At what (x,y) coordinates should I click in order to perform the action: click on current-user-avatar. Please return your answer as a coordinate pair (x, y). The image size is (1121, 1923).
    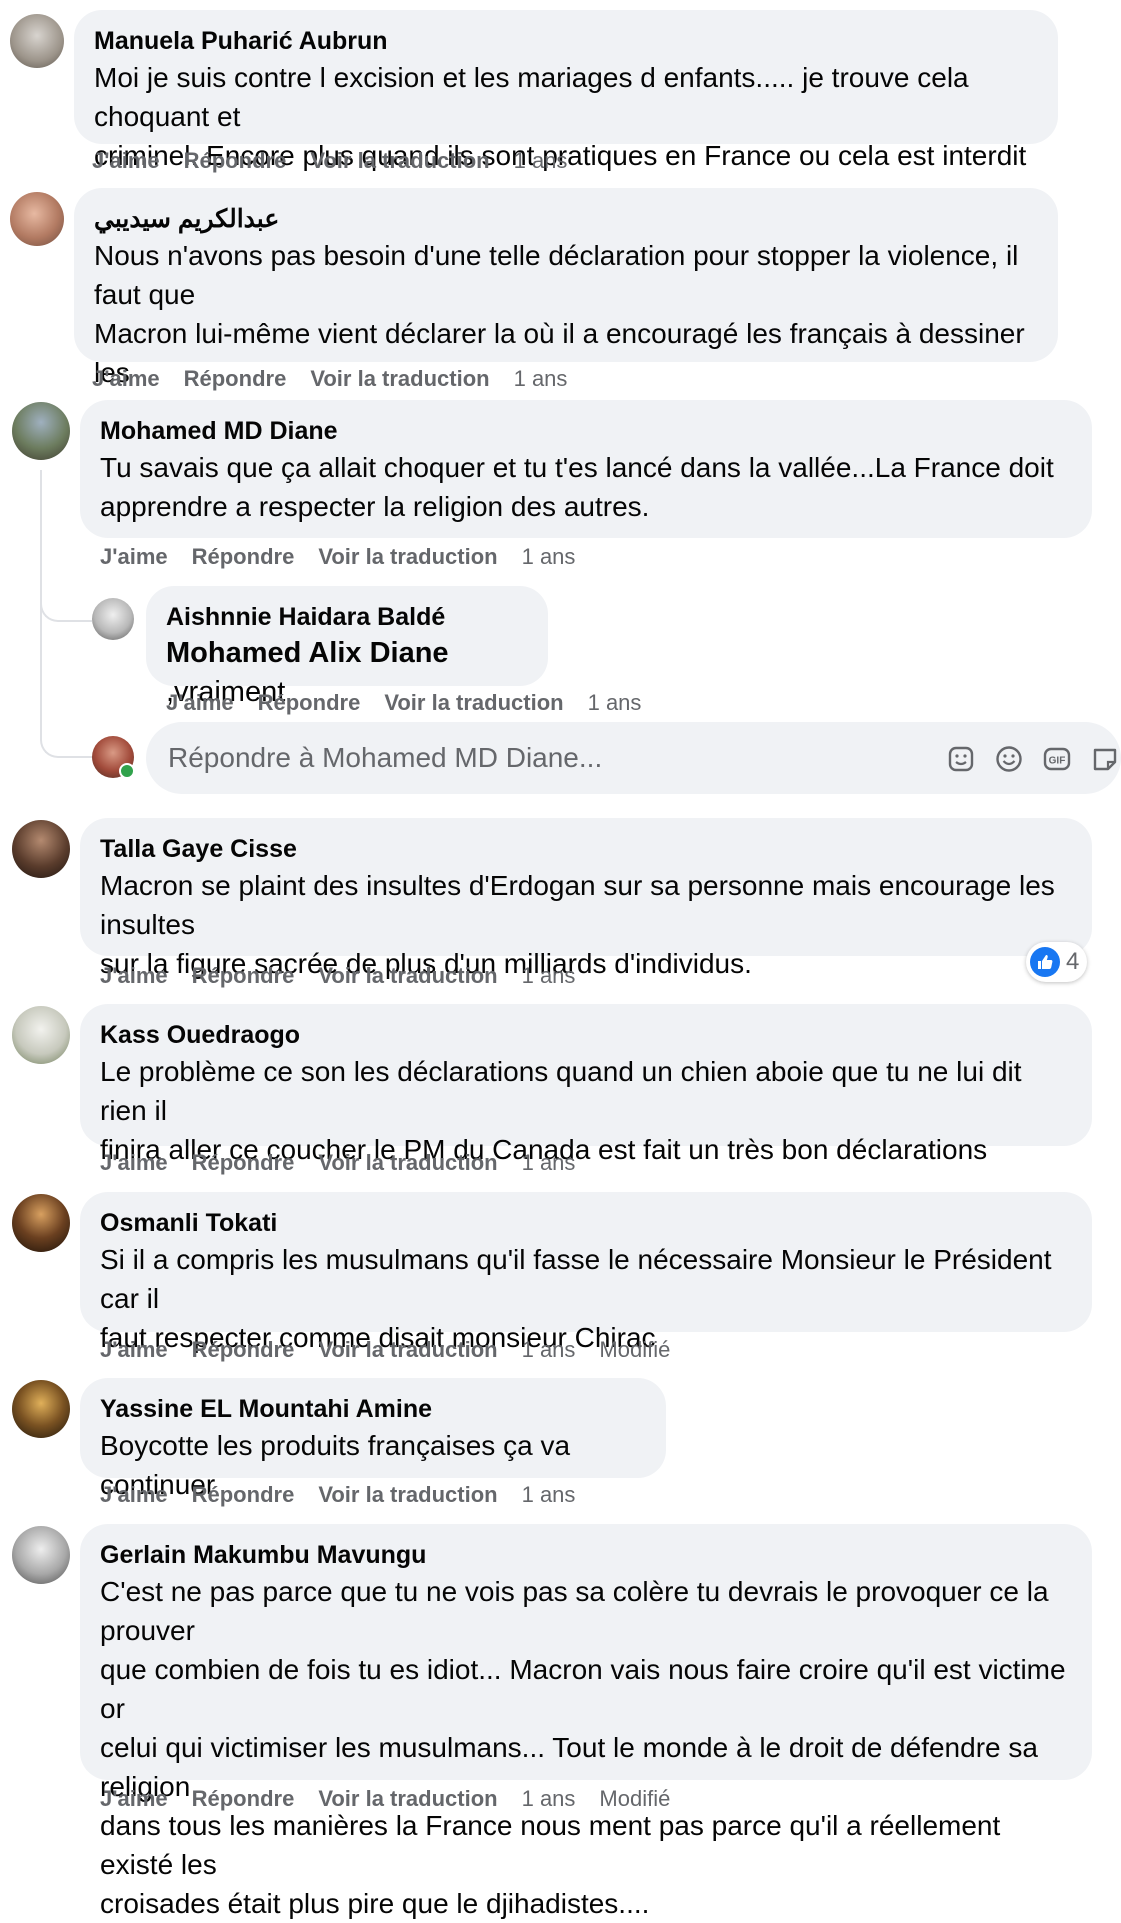
    Looking at the image, I should click on (113, 757).